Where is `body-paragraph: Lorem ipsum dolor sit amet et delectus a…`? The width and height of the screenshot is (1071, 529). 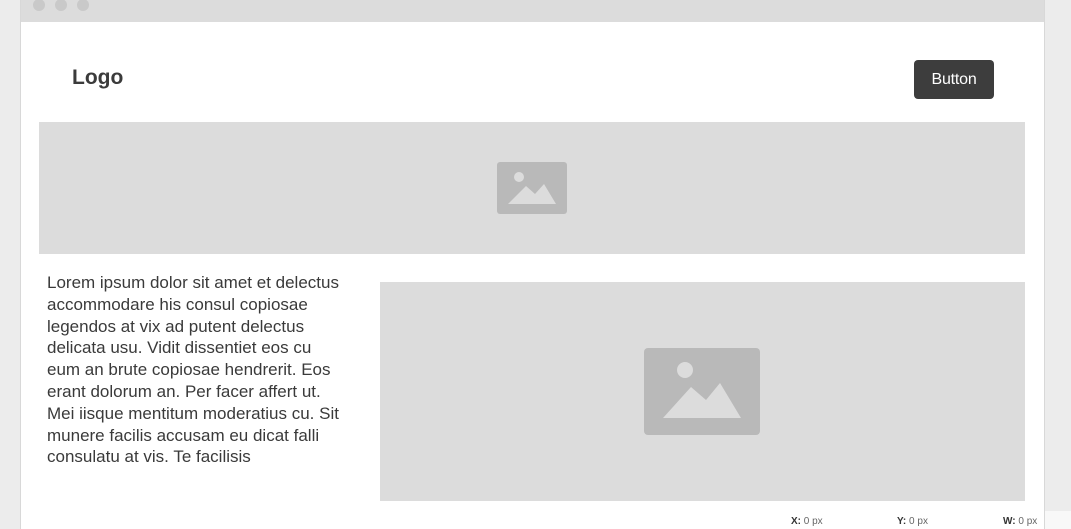 body-paragraph: Lorem ipsum dolor sit amet et delectus a… is located at coordinates (193, 370).